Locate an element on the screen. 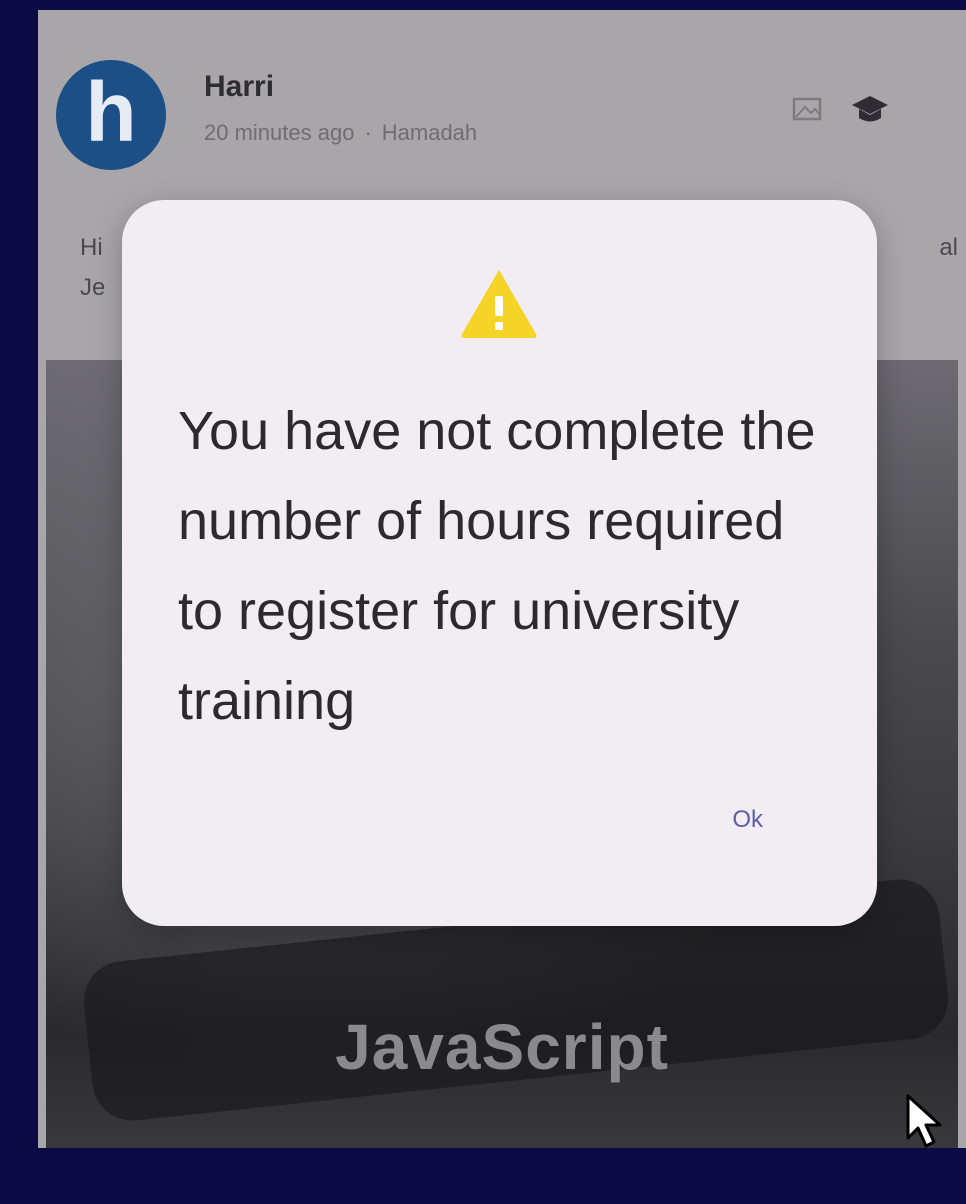 This screenshot has height=1204, width=966. graduation-cap-icon is located at coordinates (870, 110).